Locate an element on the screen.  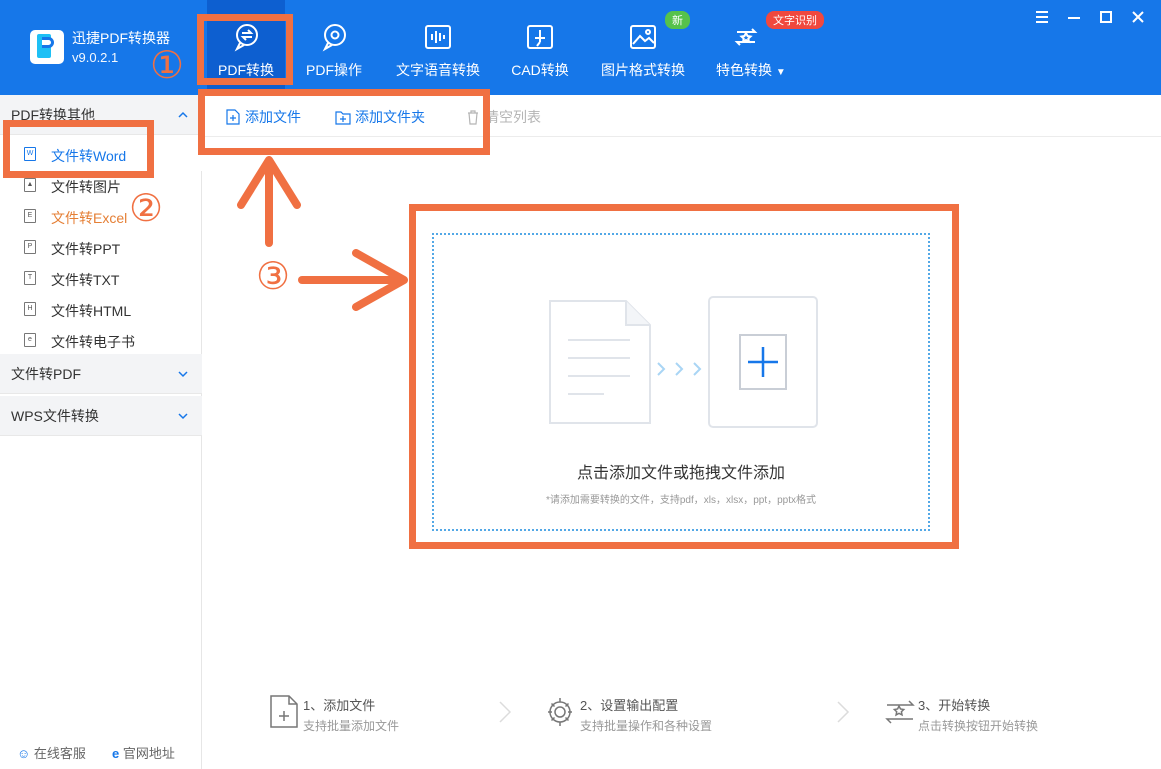
sidebar-section-to-pdf: 文件转PDF is located at coordinates (101, 374).